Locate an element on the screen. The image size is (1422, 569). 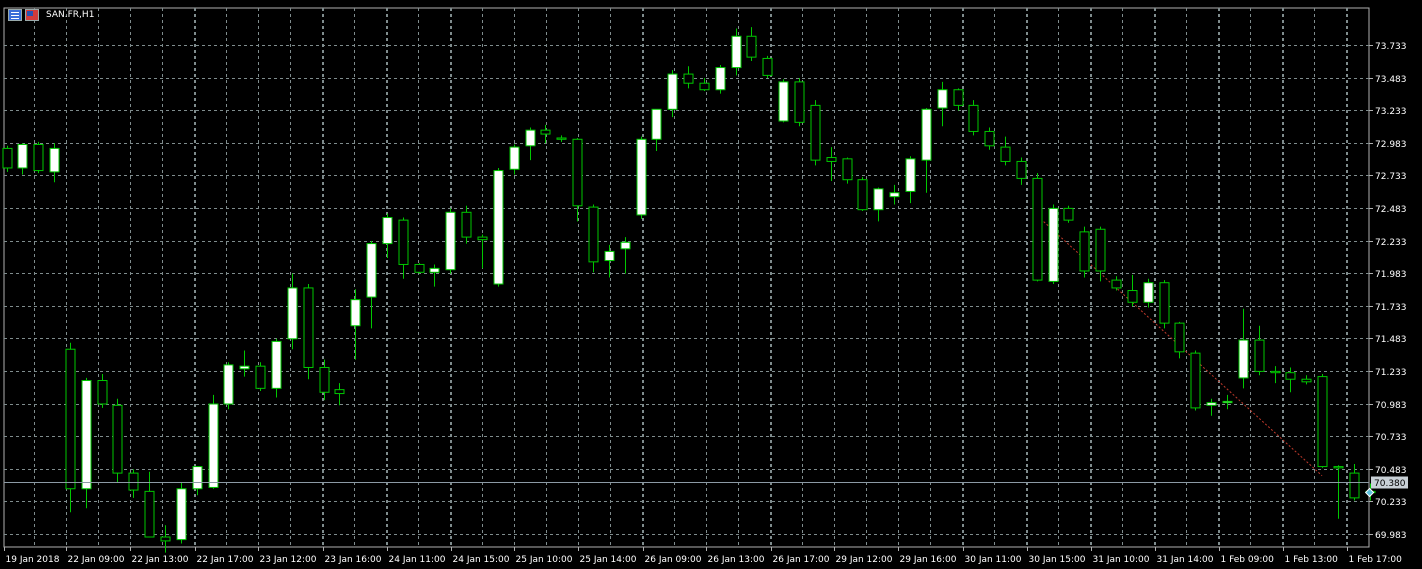
time-tick-label: 19 Jan 2018 is located at coordinates (33, 560).